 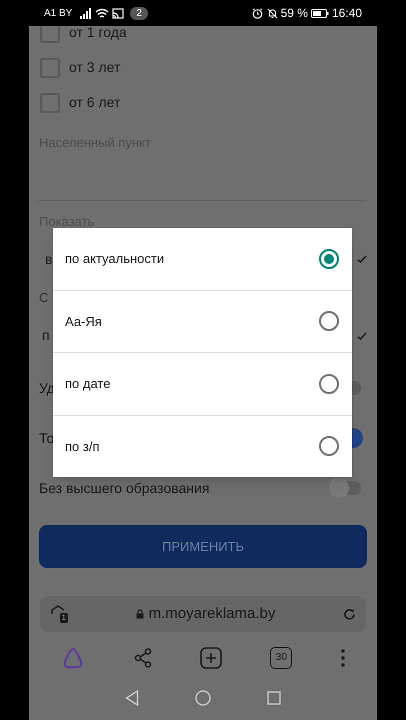 I want to click on checkbox-label: от 3 лет, so click(x=94, y=67).